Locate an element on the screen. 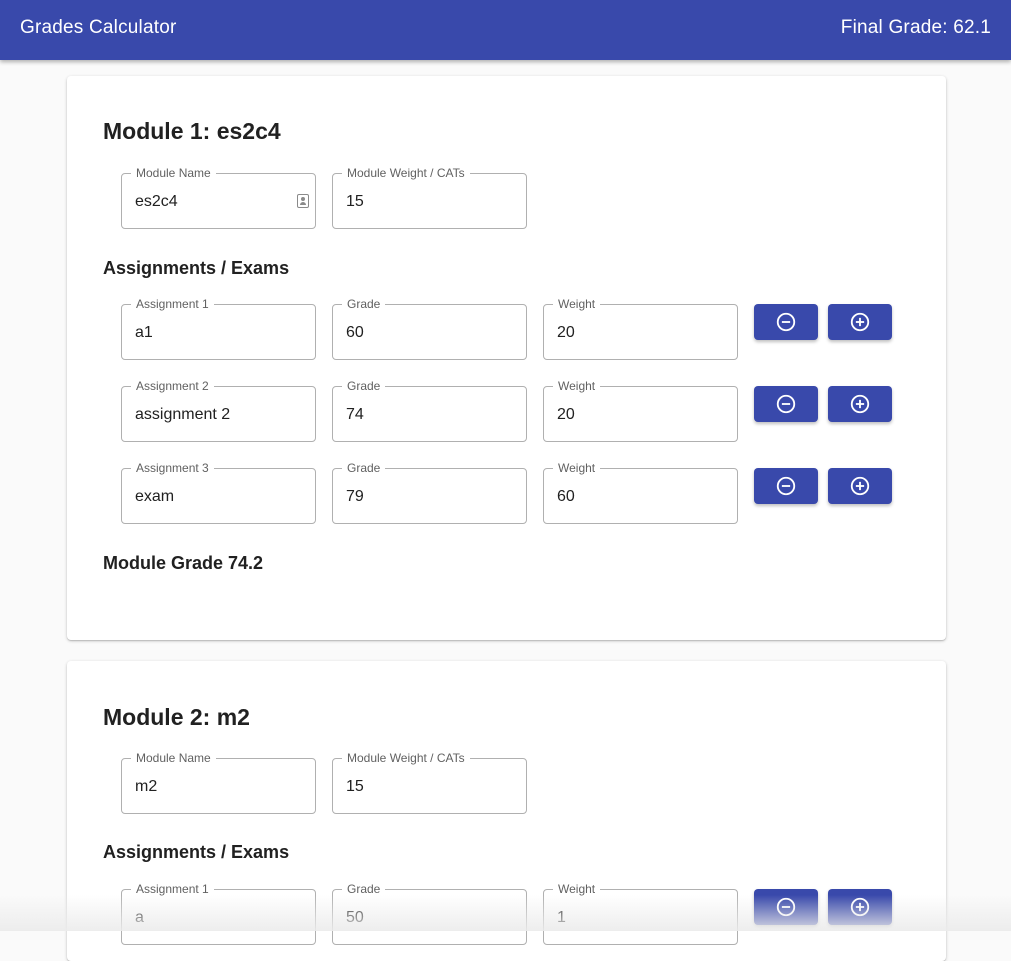  contact-card-icon is located at coordinates (303, 201).